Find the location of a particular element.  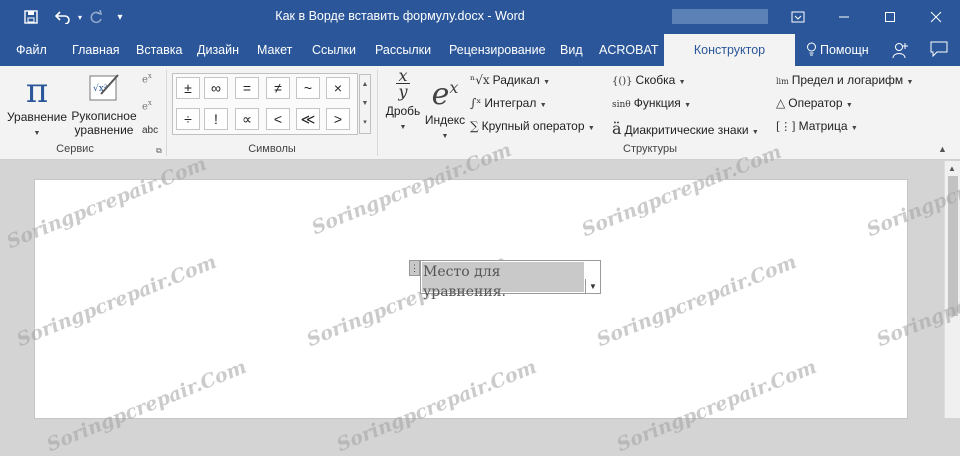

tab-acrobat: ACROBAT is located at coordinates (629, 50).